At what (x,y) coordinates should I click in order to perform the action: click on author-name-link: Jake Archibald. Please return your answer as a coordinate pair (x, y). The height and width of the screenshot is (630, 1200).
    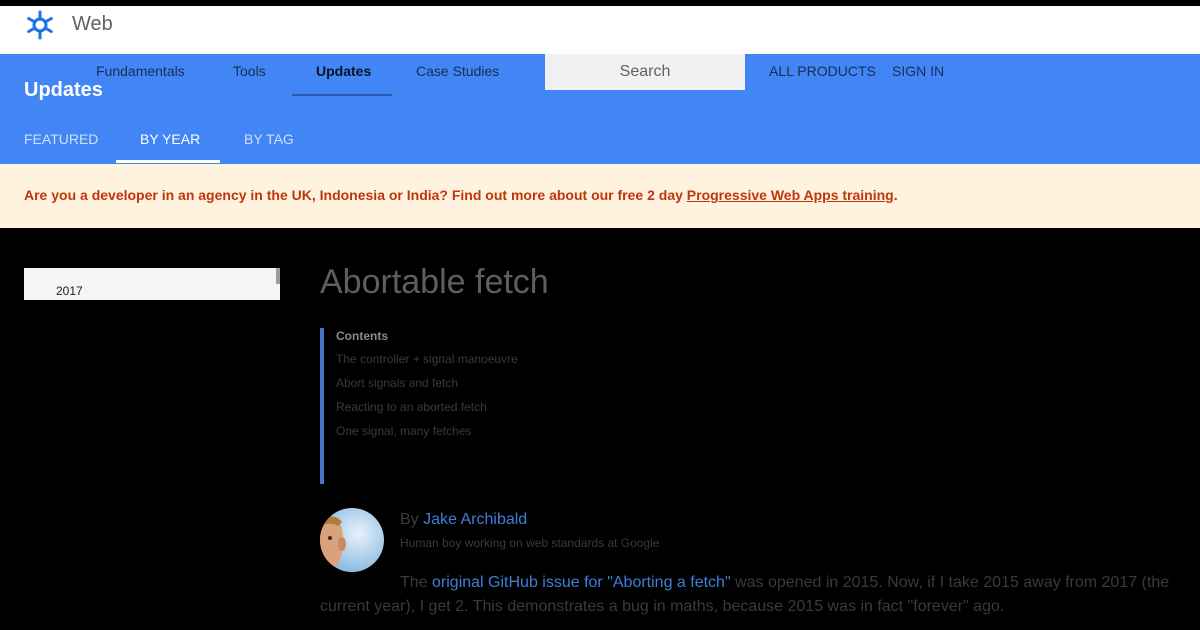
    Looking at the image, I should click on (475, 519).